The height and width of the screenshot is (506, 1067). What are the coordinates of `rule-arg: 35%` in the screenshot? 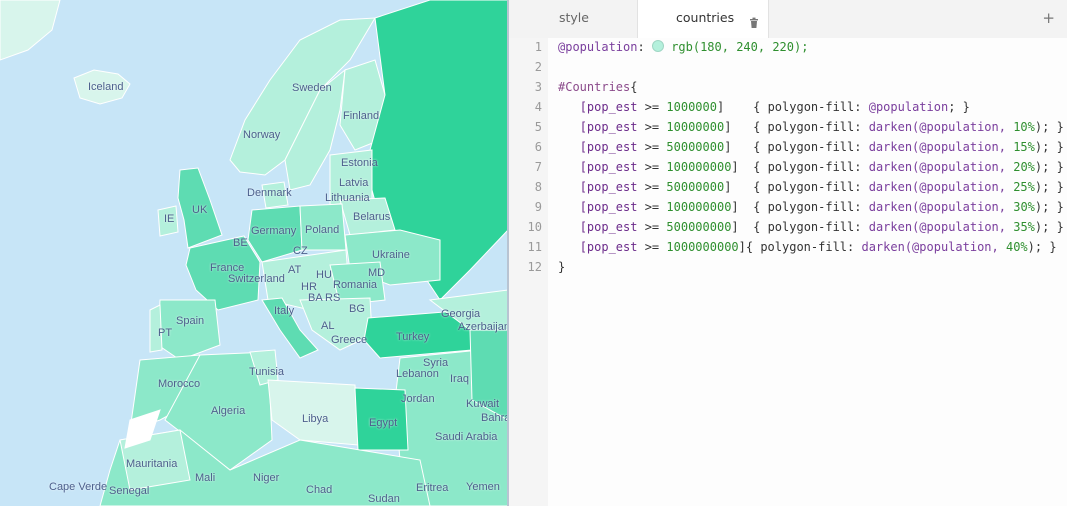 It's located at (1024, 227).